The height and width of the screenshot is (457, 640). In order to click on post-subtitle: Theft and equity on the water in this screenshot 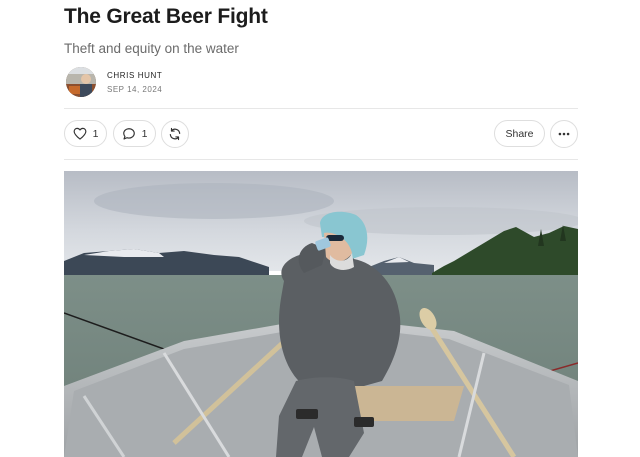, I will do `click(151, 48)`.